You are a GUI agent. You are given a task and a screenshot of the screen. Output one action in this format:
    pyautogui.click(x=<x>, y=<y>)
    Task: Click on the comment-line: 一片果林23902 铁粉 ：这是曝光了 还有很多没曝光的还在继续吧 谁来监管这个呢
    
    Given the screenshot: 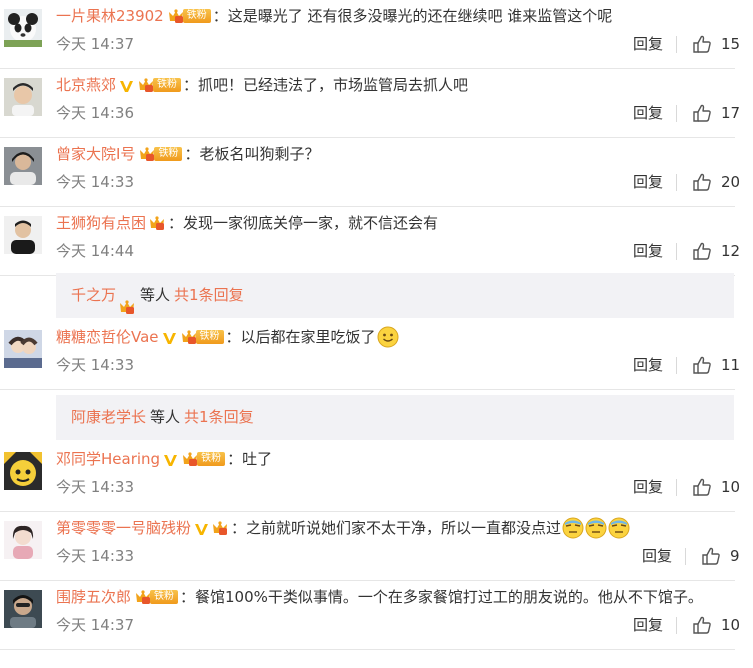 What is the action you would take?
    pyautogui.click(x=334, y=16)
    